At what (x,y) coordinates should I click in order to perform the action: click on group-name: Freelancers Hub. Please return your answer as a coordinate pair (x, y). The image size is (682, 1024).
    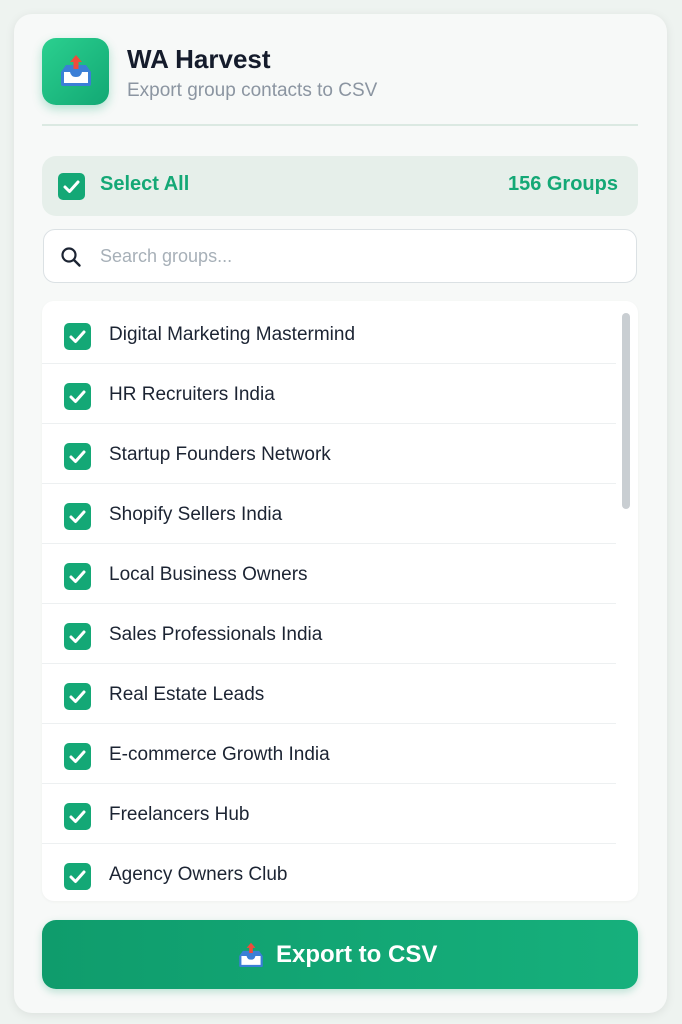
    Looking at the image, I should click on (179, 814).